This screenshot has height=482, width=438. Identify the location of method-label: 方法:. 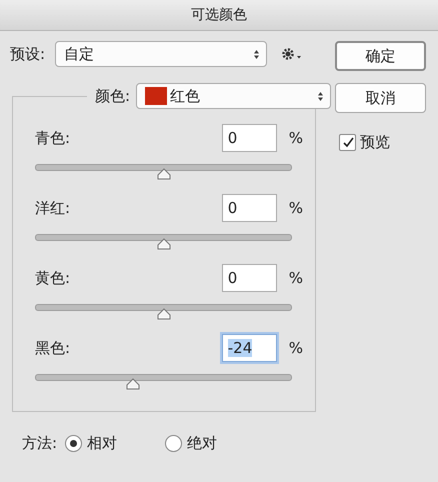
(40, 443).